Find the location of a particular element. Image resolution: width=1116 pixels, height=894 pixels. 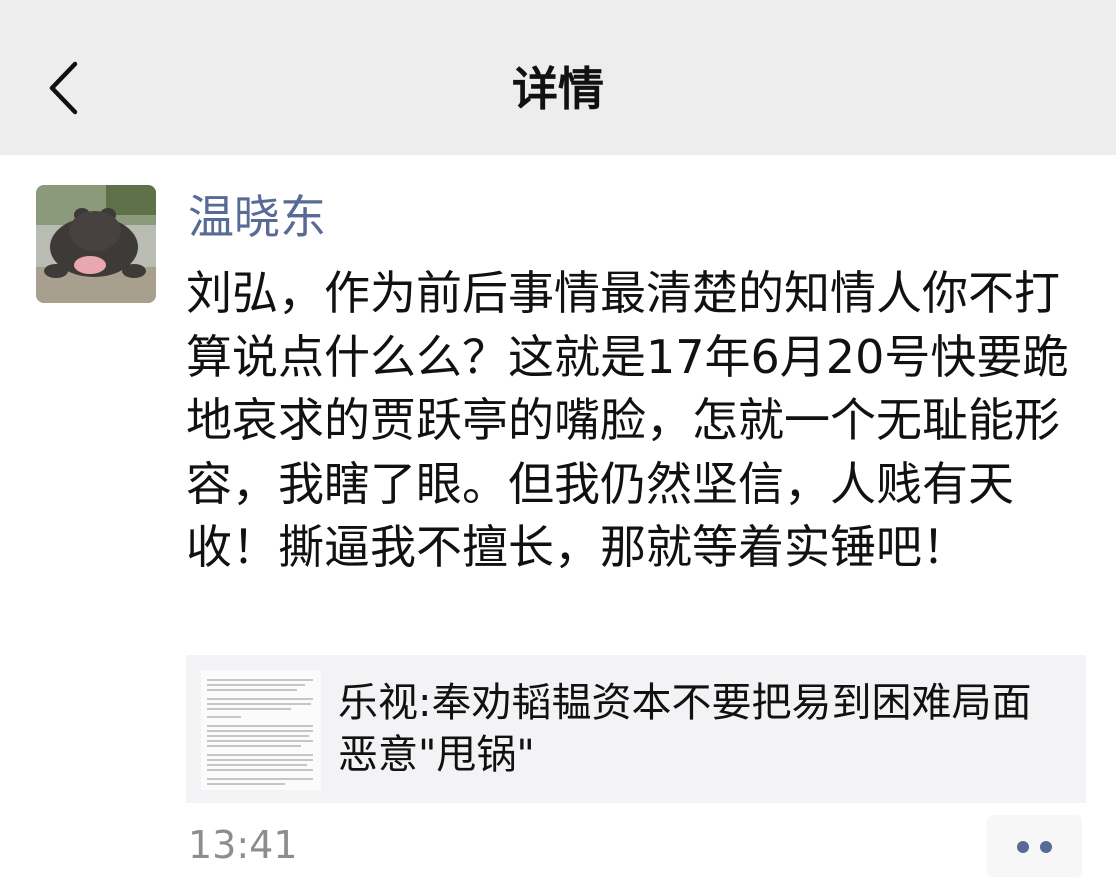

author-name: 温晓东 is located at coordinates (257, 217).